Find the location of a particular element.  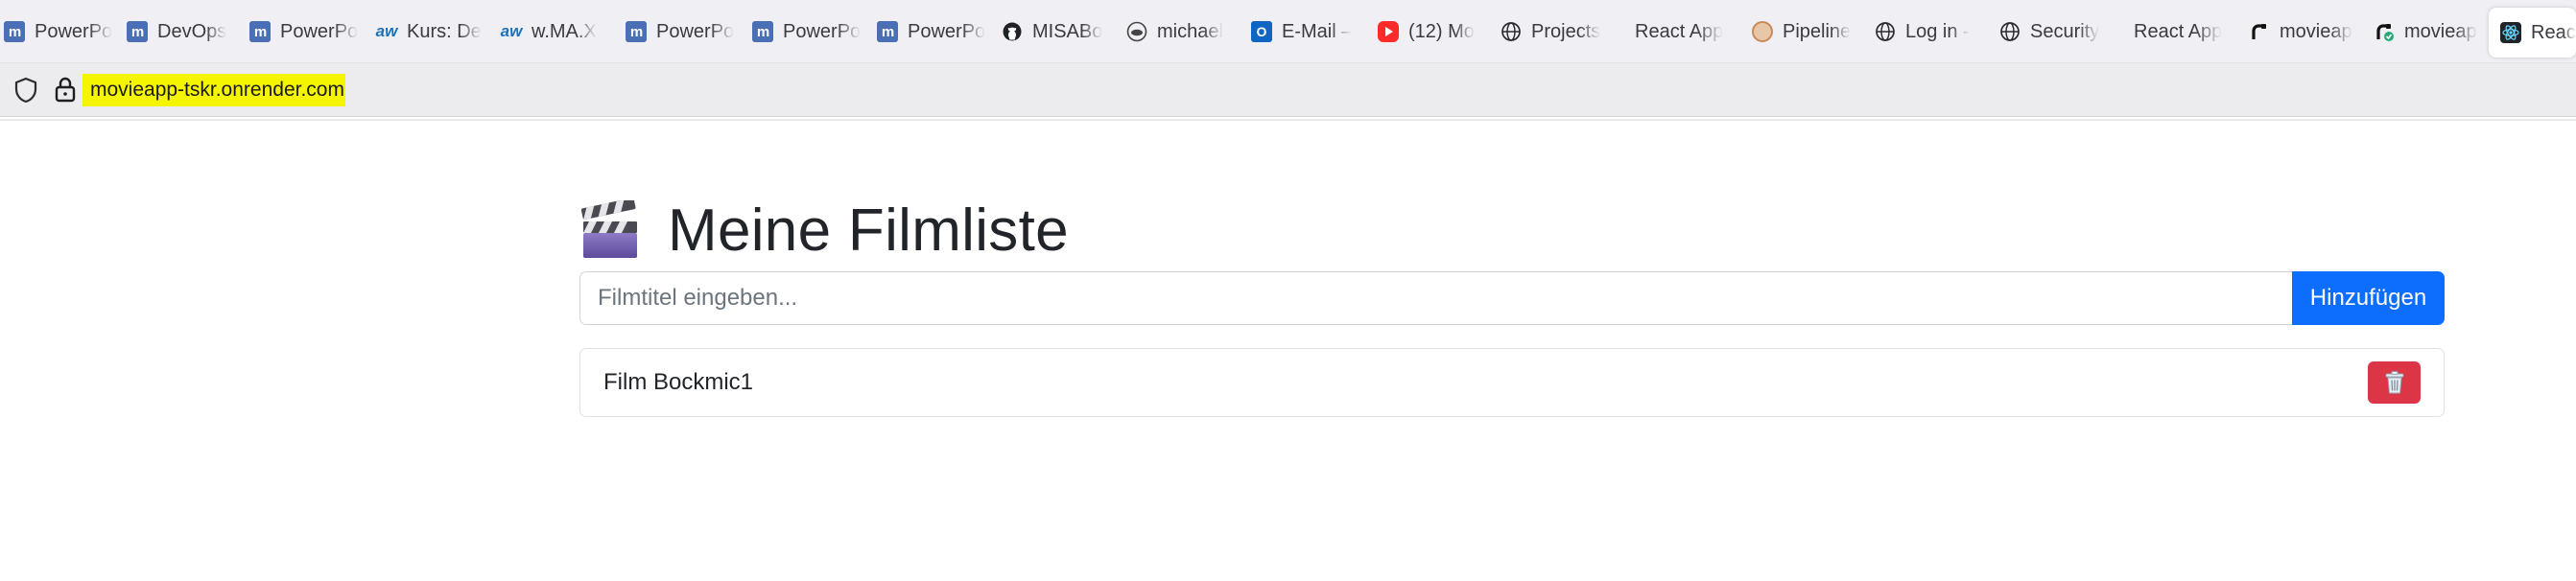

youtube-icon is located at coordinates (1389, 31).